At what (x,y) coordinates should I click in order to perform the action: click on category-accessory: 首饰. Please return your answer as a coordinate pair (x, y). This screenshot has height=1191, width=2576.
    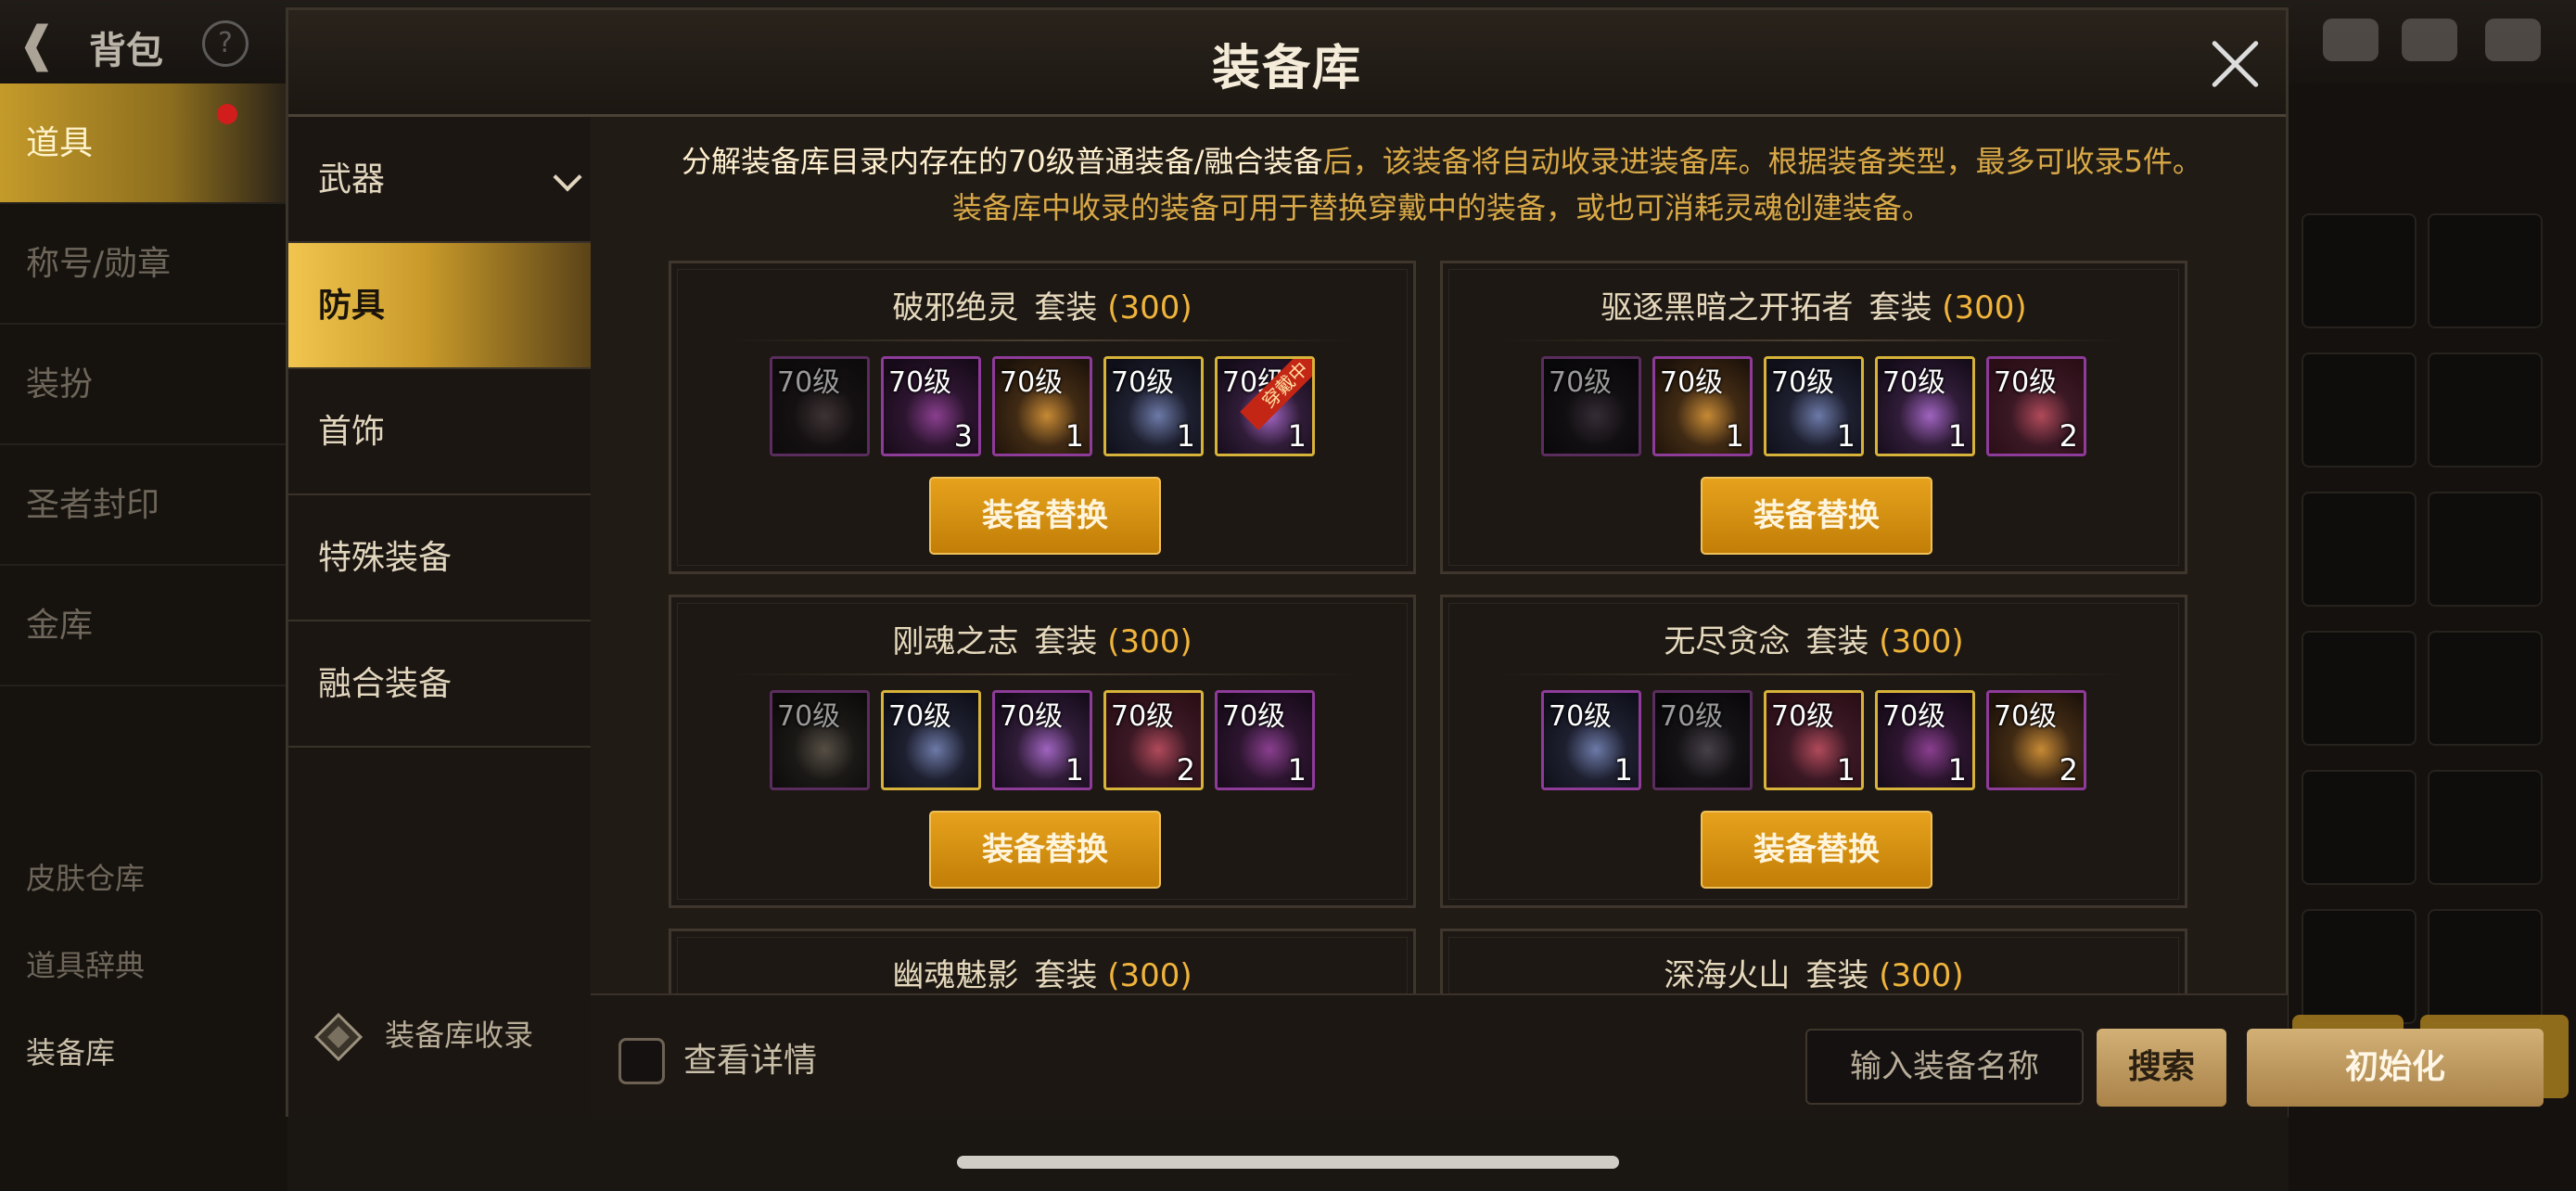
    Looking at the image, I should click on (440, 432).